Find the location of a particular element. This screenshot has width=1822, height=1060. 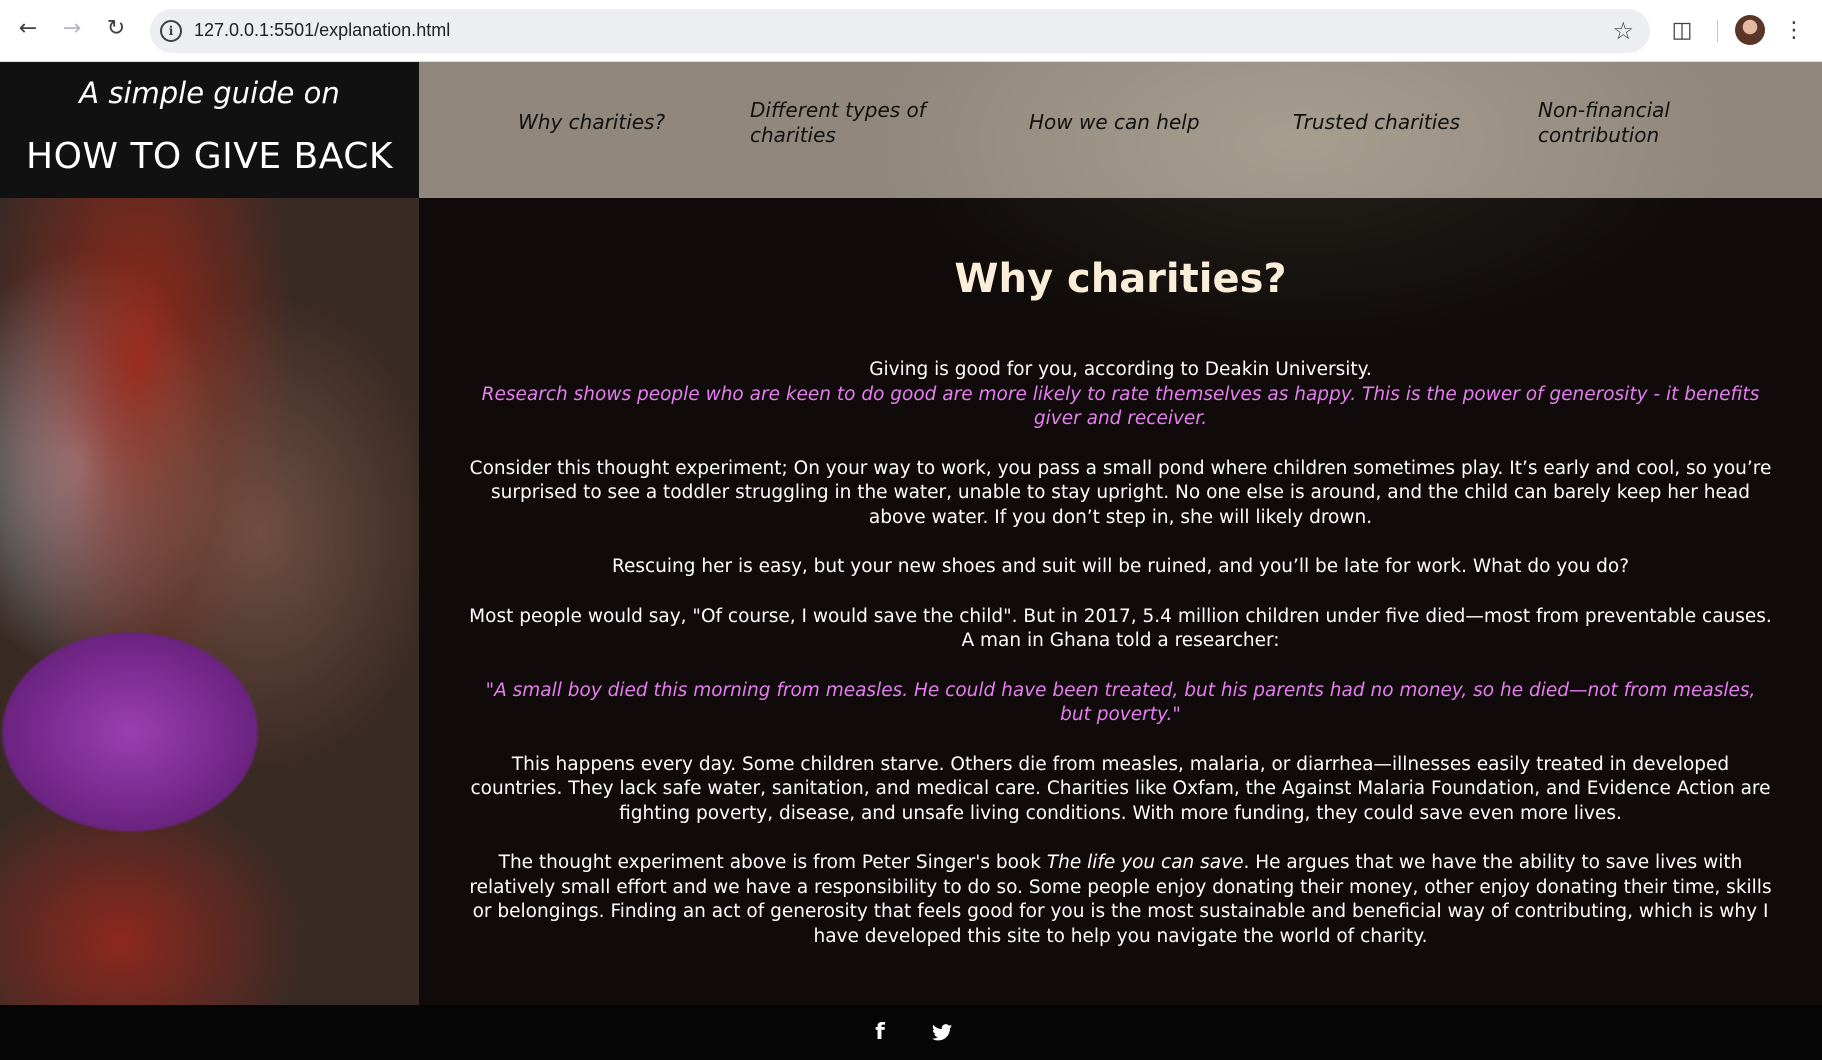

page-heading: Why charities? is located at coordinates (1120, 279).